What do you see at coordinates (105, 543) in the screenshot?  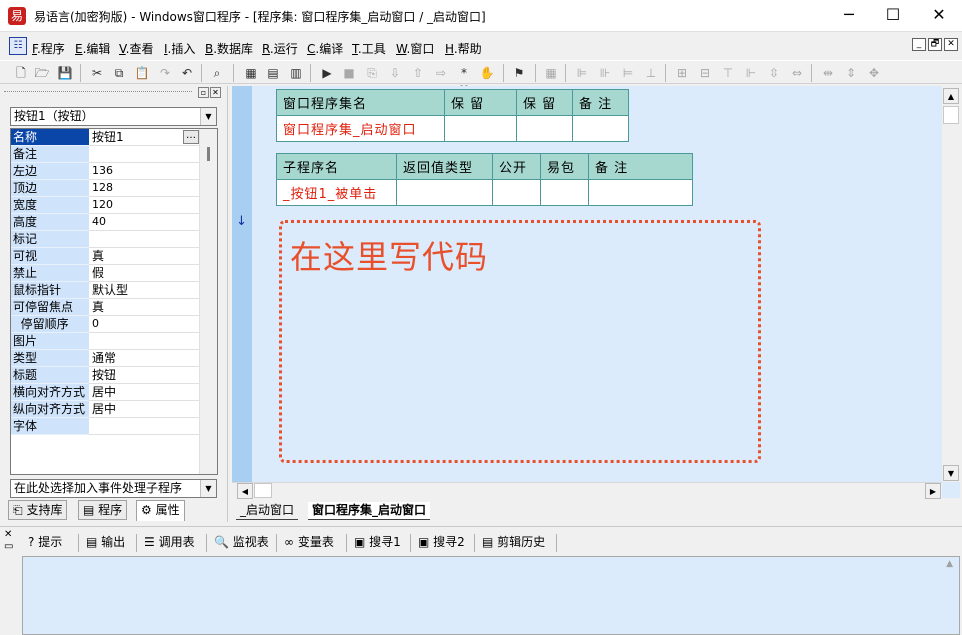 I see `tab-output: ▤ 输出` at bounding box center [105, 543].